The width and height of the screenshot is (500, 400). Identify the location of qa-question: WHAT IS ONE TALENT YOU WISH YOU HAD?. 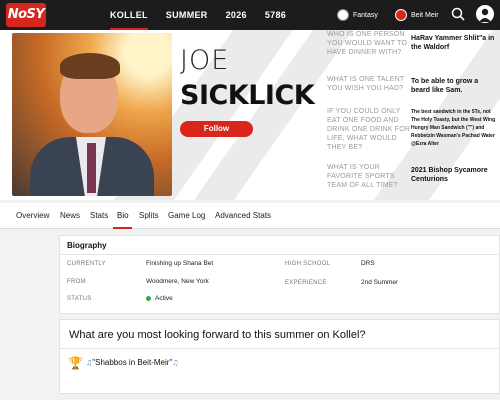
(366, 84).